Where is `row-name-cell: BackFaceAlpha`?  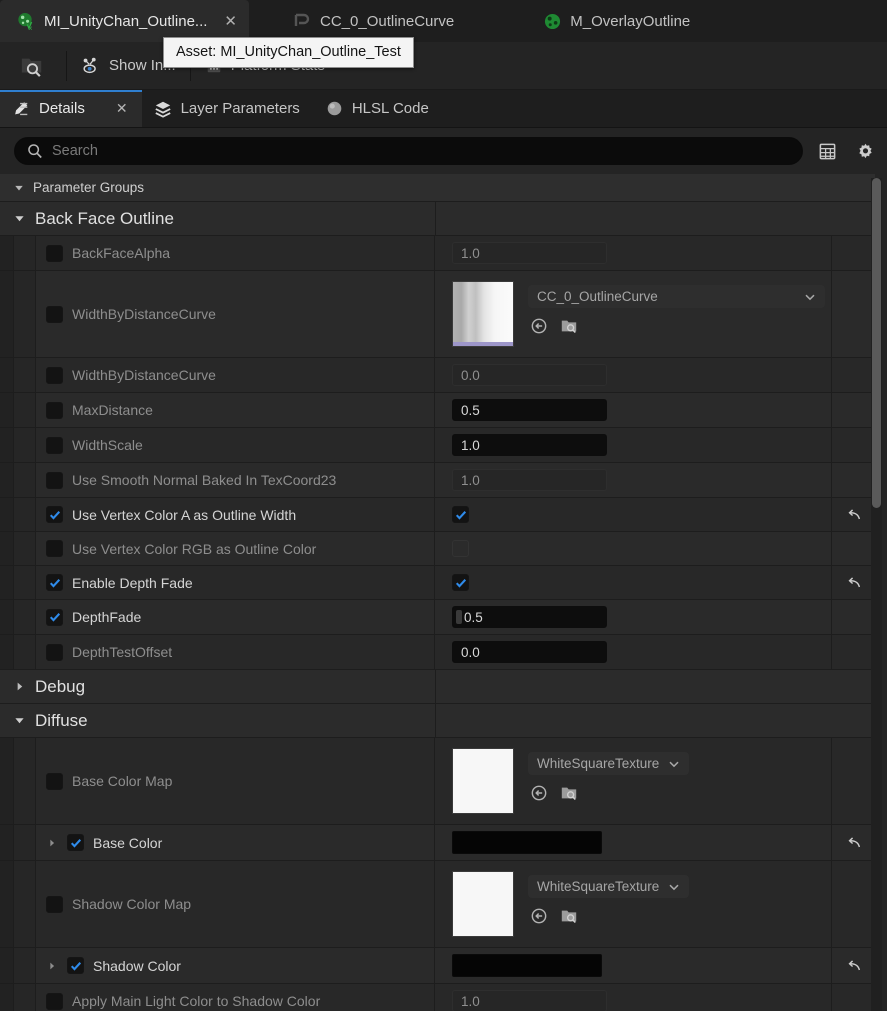 row-name-cell: BackFaceAlpha is located at coordinates (235, 253).